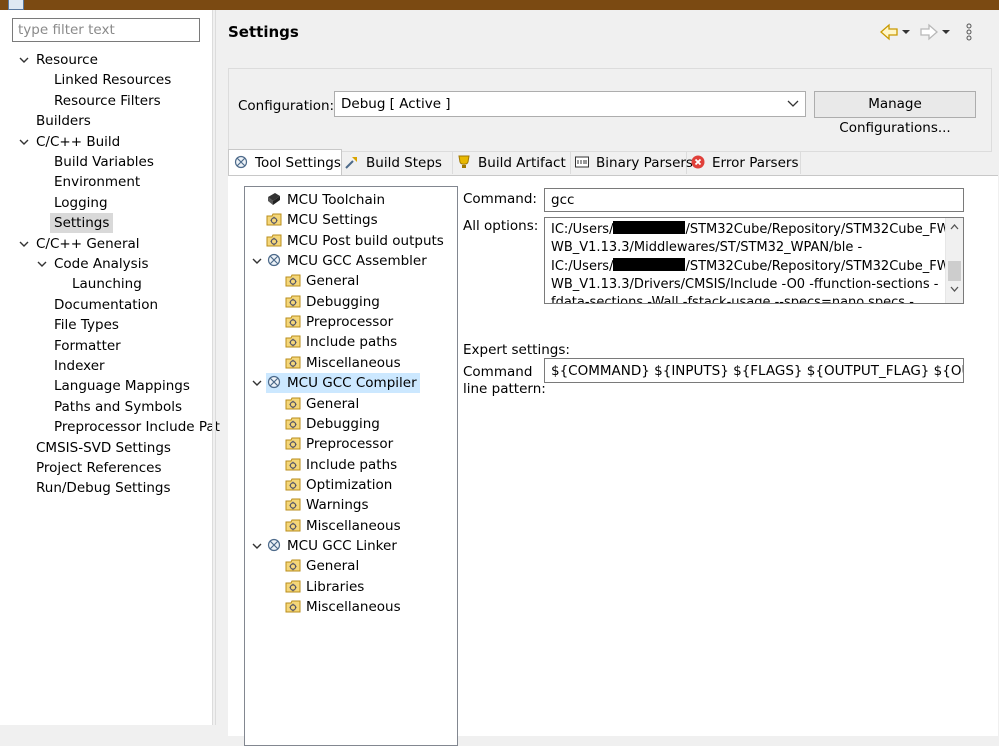 This screenshot has height=746, width=999. I want to click on sidebar-item: Documentation, so click(106, 305).